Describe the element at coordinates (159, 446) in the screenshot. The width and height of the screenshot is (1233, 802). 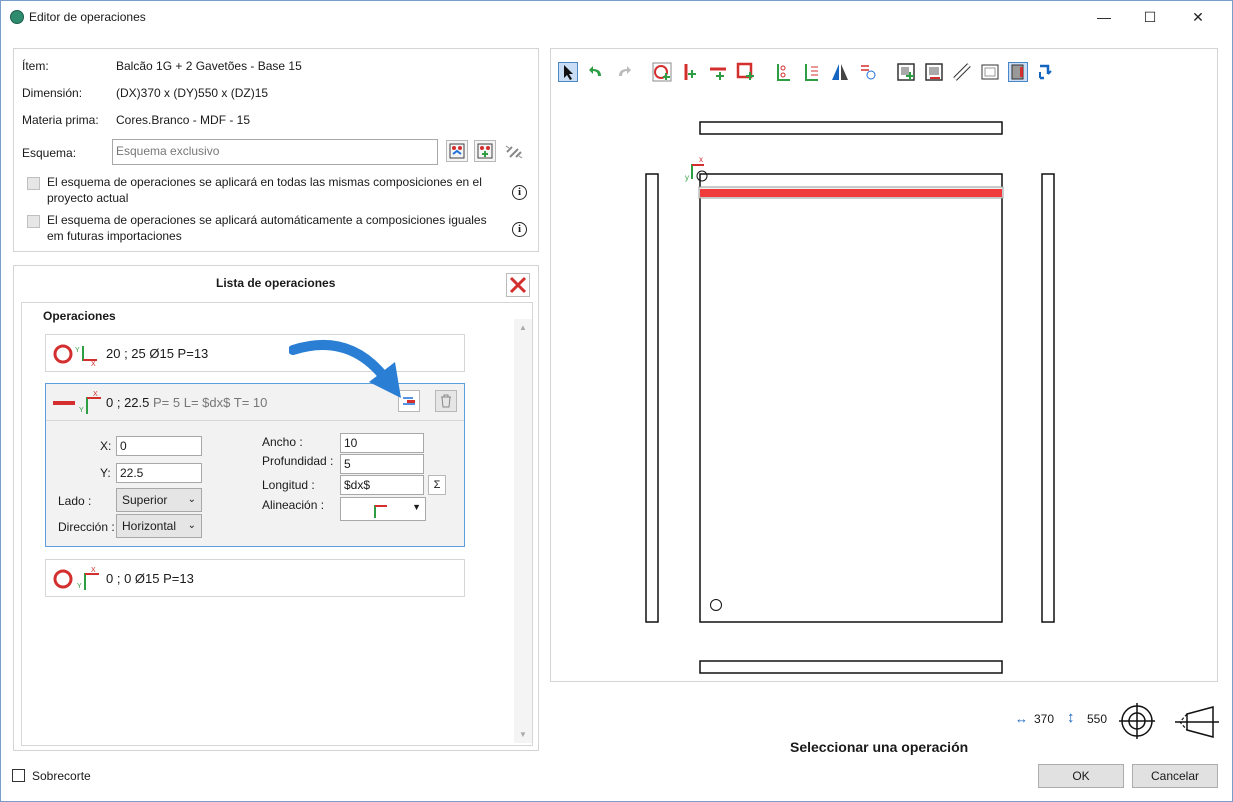
I see `x-input: 0` at that location.